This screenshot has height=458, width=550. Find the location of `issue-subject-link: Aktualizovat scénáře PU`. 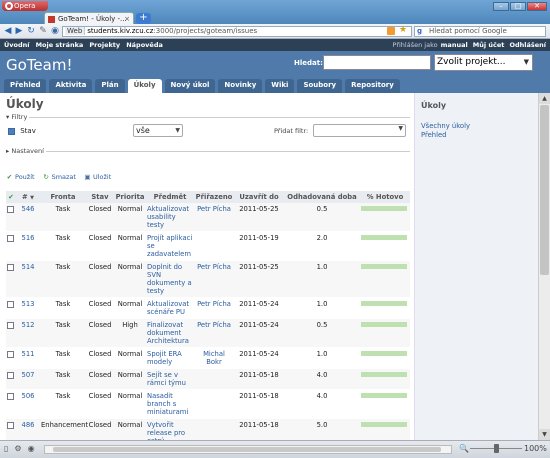

issue-subject-link: Aktualizovat scénáře PU is located at coordinates (168, 308).